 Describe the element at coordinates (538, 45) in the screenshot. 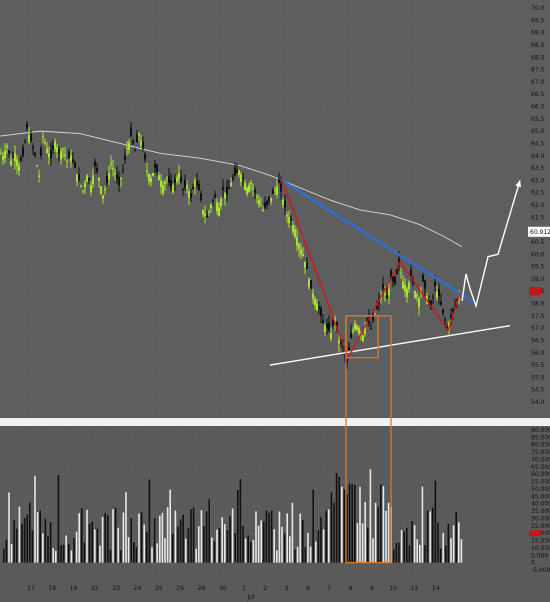

I see `price-tick-label: 68.5` at that location.